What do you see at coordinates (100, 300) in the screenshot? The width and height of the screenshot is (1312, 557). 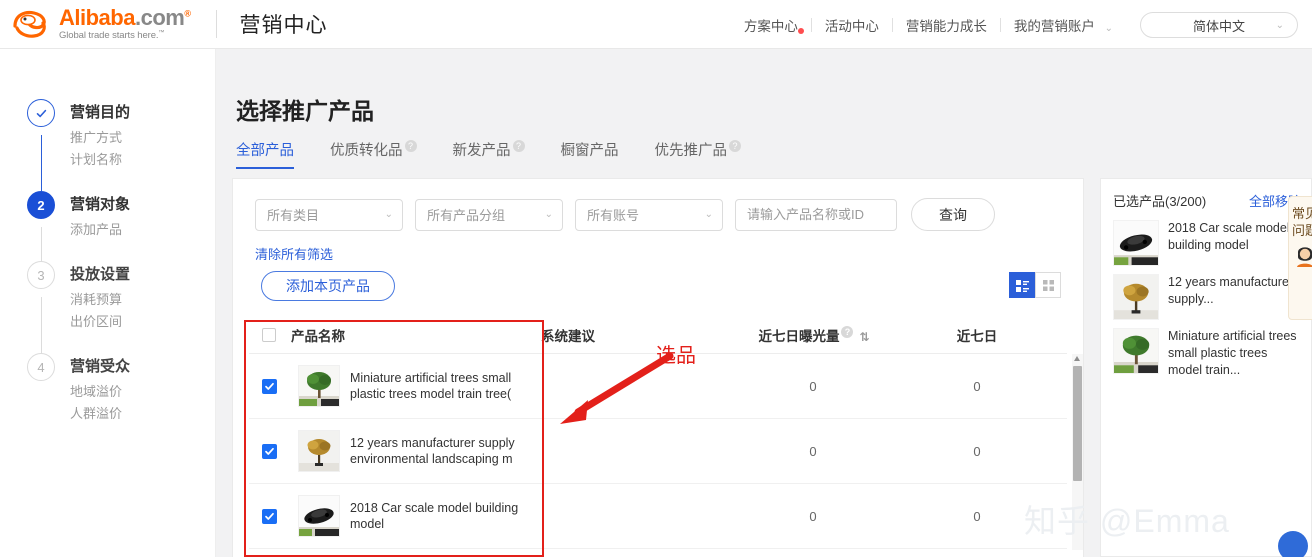 I see `step-3-sub-1: 消耗预算` at bounding box center [100, 300].